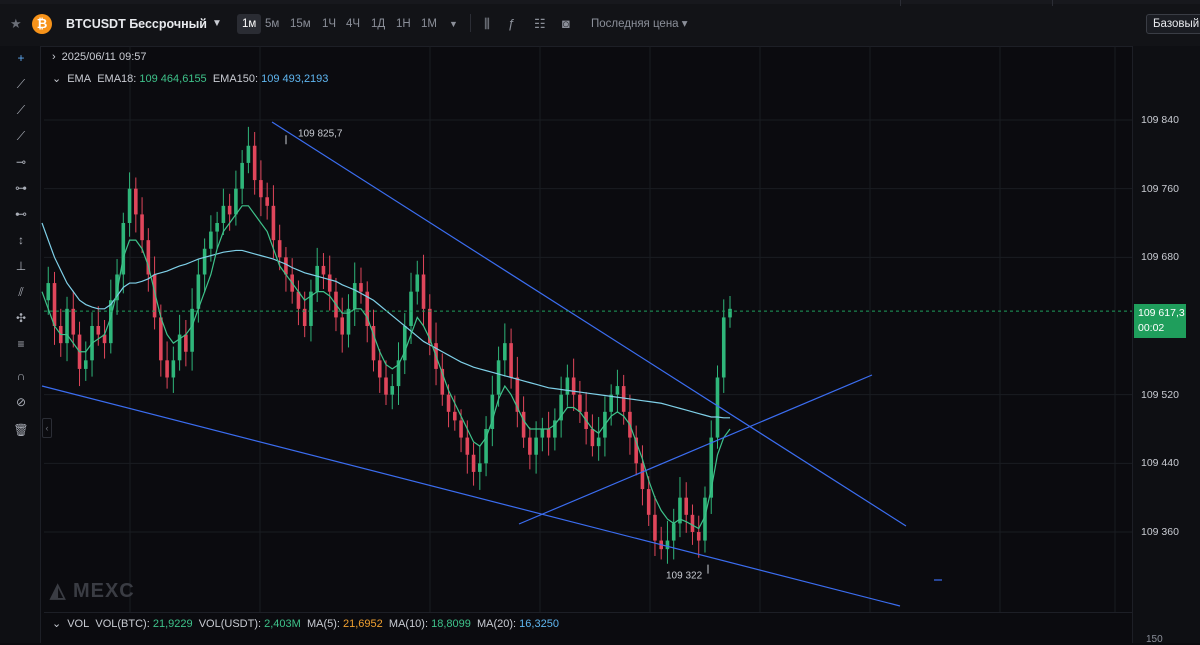 The height and width of the screenshot is (645, 1200). I want to click on vol-title: VOL, so click(78, 624).